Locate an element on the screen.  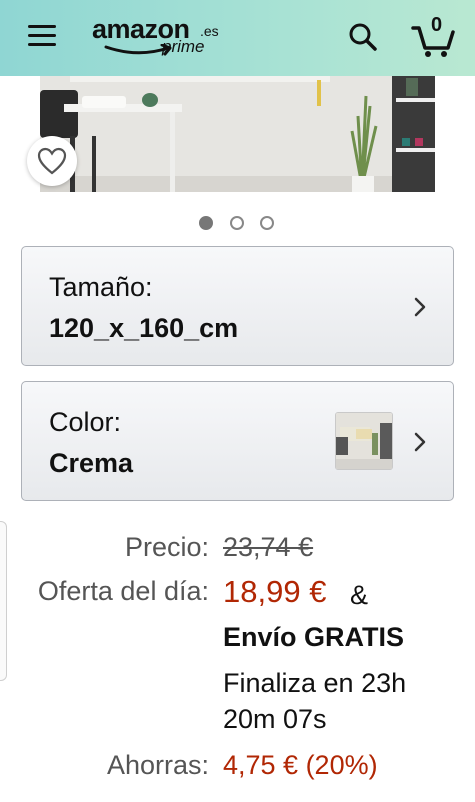
list-price-label: Precio: is located at coordinates (166, 547).